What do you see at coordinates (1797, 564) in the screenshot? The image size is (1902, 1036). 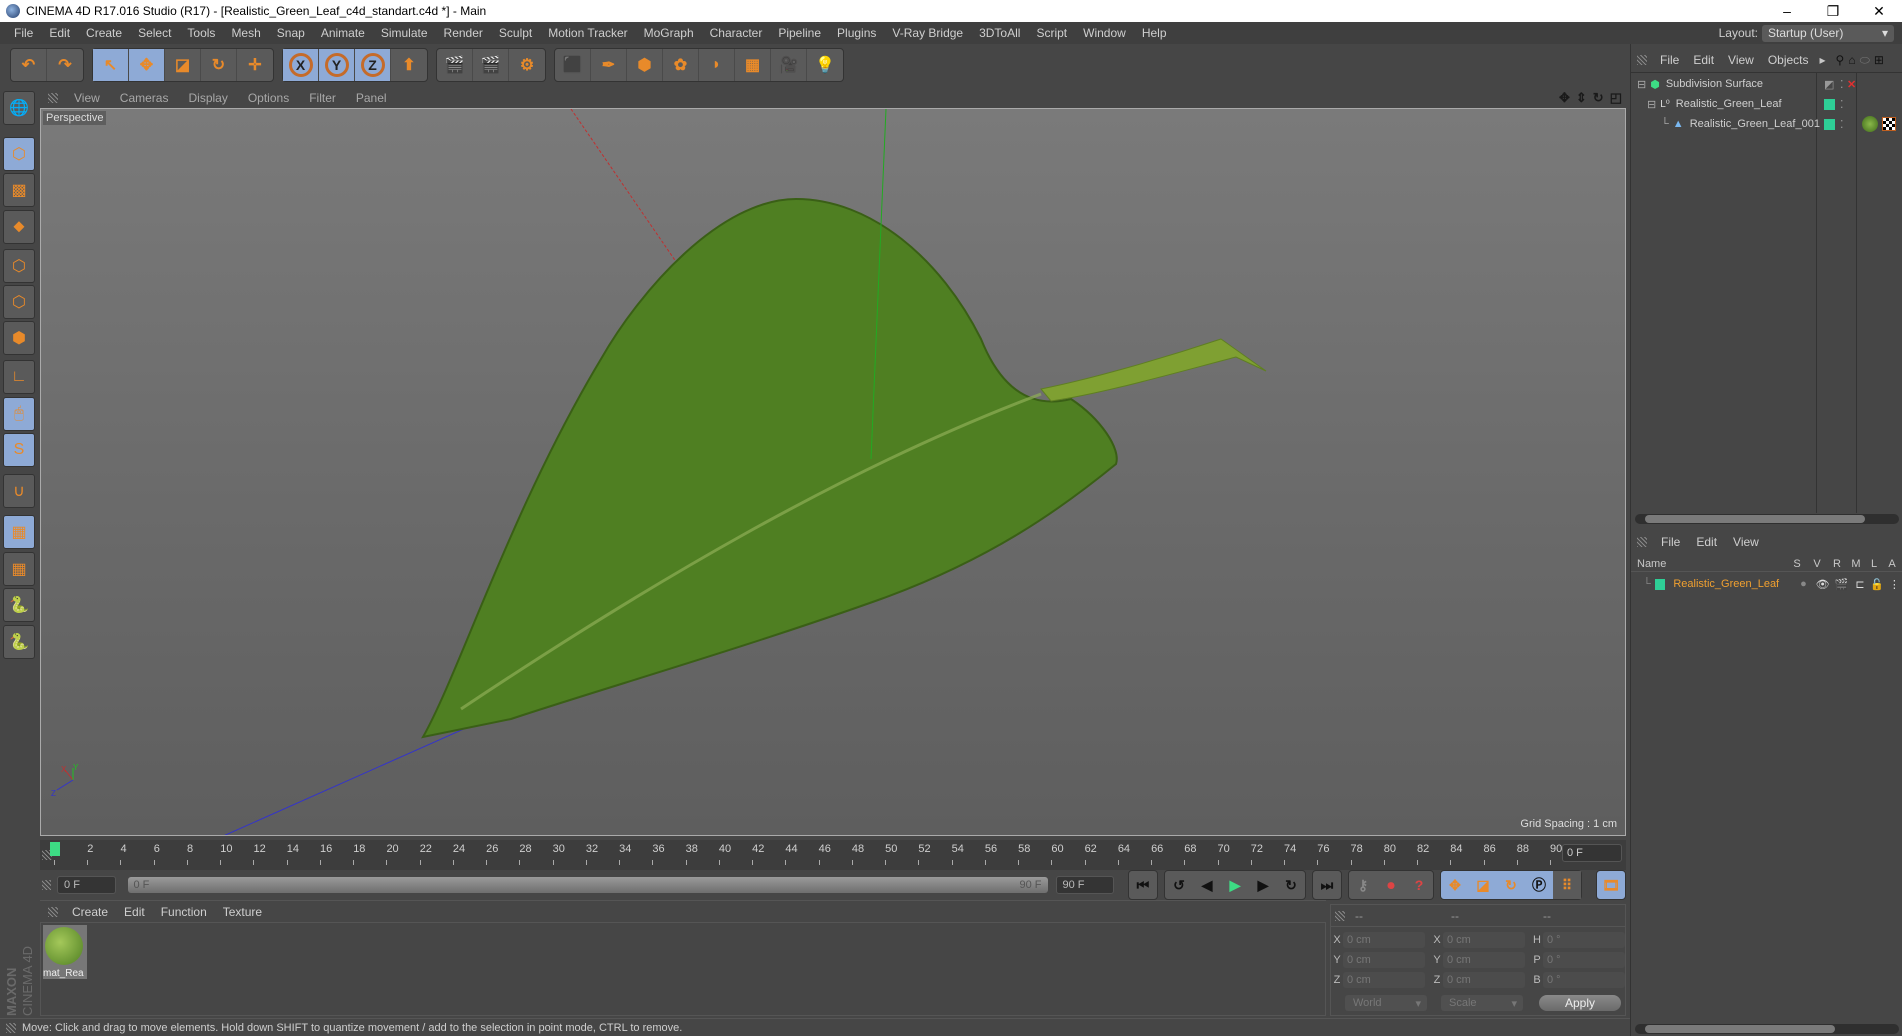 I see `column-solo: S` at bounding box center [1797, 564].